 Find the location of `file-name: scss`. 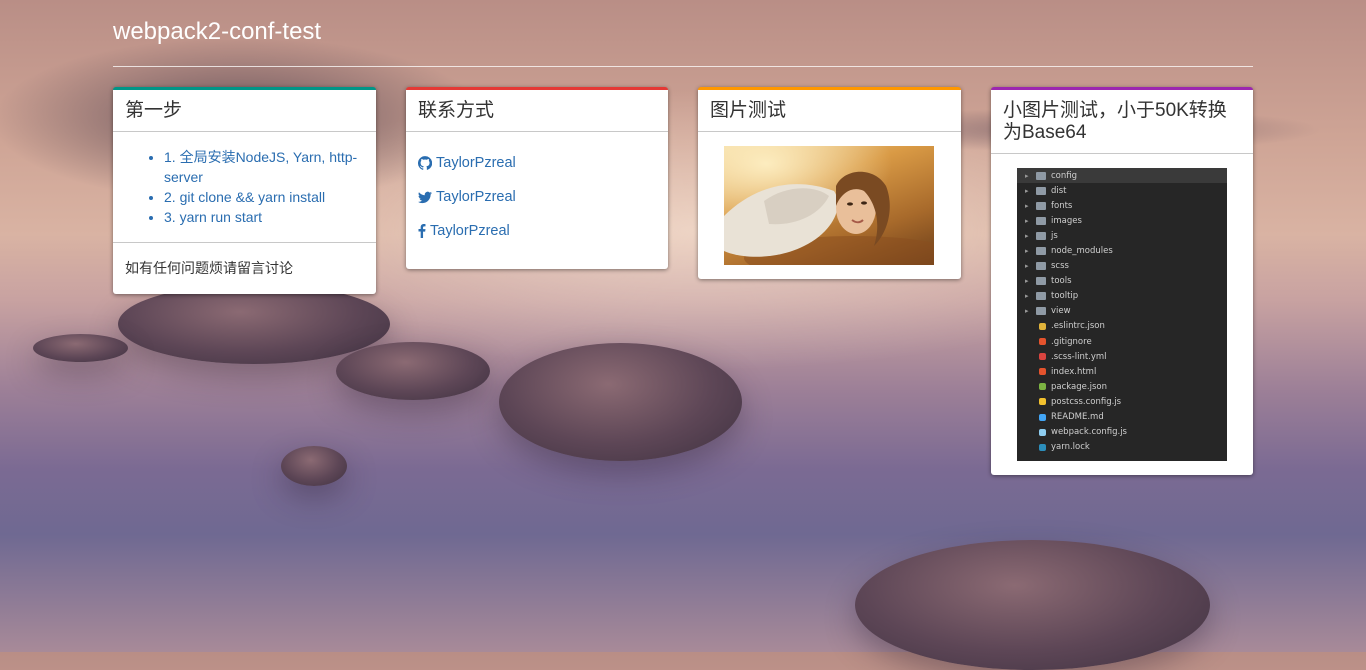

file-name: scss is located at coordinates (1060, 266).